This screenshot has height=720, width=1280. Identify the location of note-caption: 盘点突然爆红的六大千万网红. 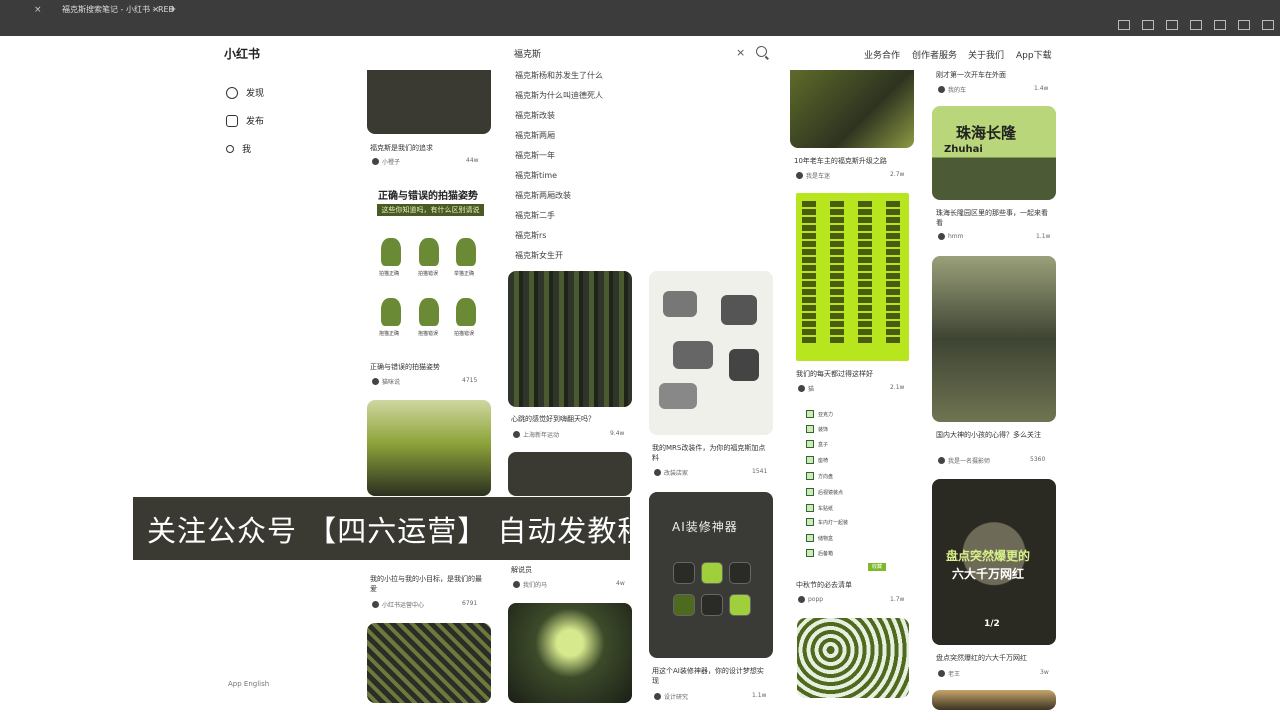
(981, 658).